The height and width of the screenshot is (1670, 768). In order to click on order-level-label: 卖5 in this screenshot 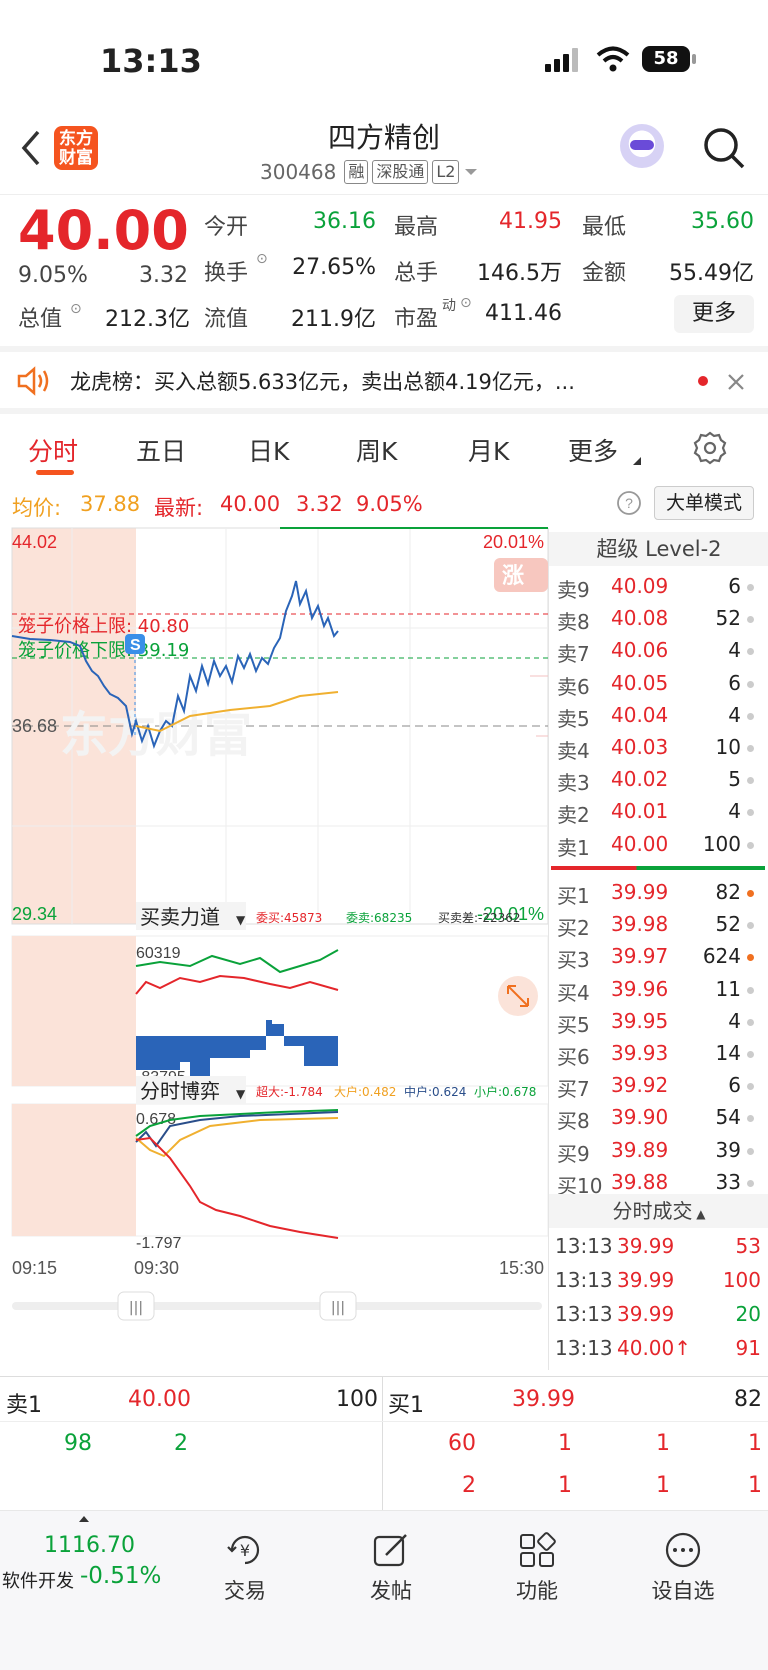, I will do `click(573, 718)`.